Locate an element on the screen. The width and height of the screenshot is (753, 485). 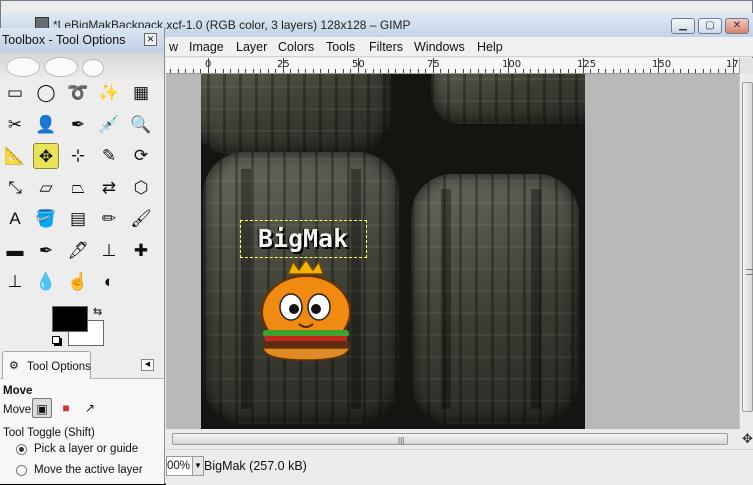
blur-tool-icon: 💧 is located at coordinates (46, 282).